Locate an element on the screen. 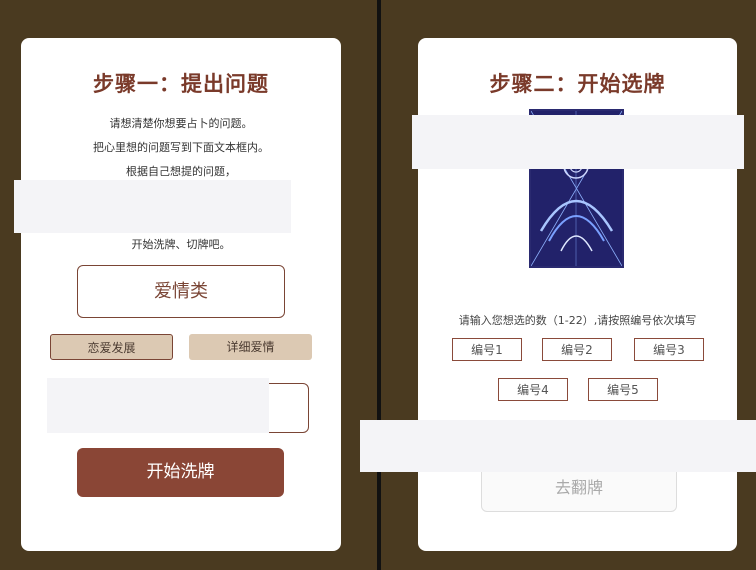 This screenshot has width=756, height=570. instruction-line-1: 请想清楚你想要占卜的问题。 is located at coordinates (181, 123).